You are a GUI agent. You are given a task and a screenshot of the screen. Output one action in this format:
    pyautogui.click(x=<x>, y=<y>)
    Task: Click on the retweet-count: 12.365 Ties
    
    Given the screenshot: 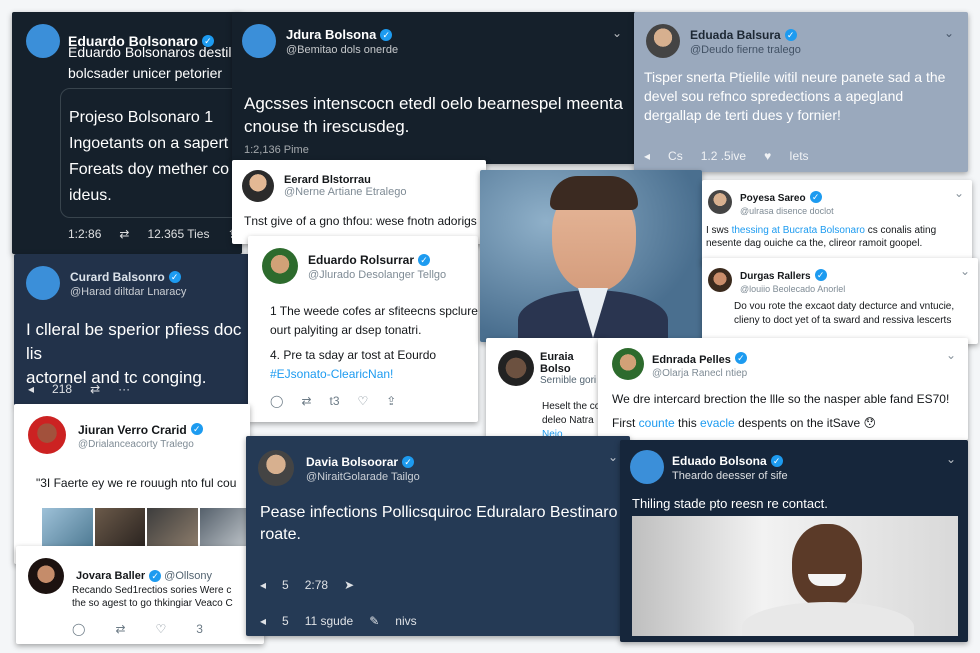 What is the action you would take?
    pyautogui.click(x=178, y=234)
    